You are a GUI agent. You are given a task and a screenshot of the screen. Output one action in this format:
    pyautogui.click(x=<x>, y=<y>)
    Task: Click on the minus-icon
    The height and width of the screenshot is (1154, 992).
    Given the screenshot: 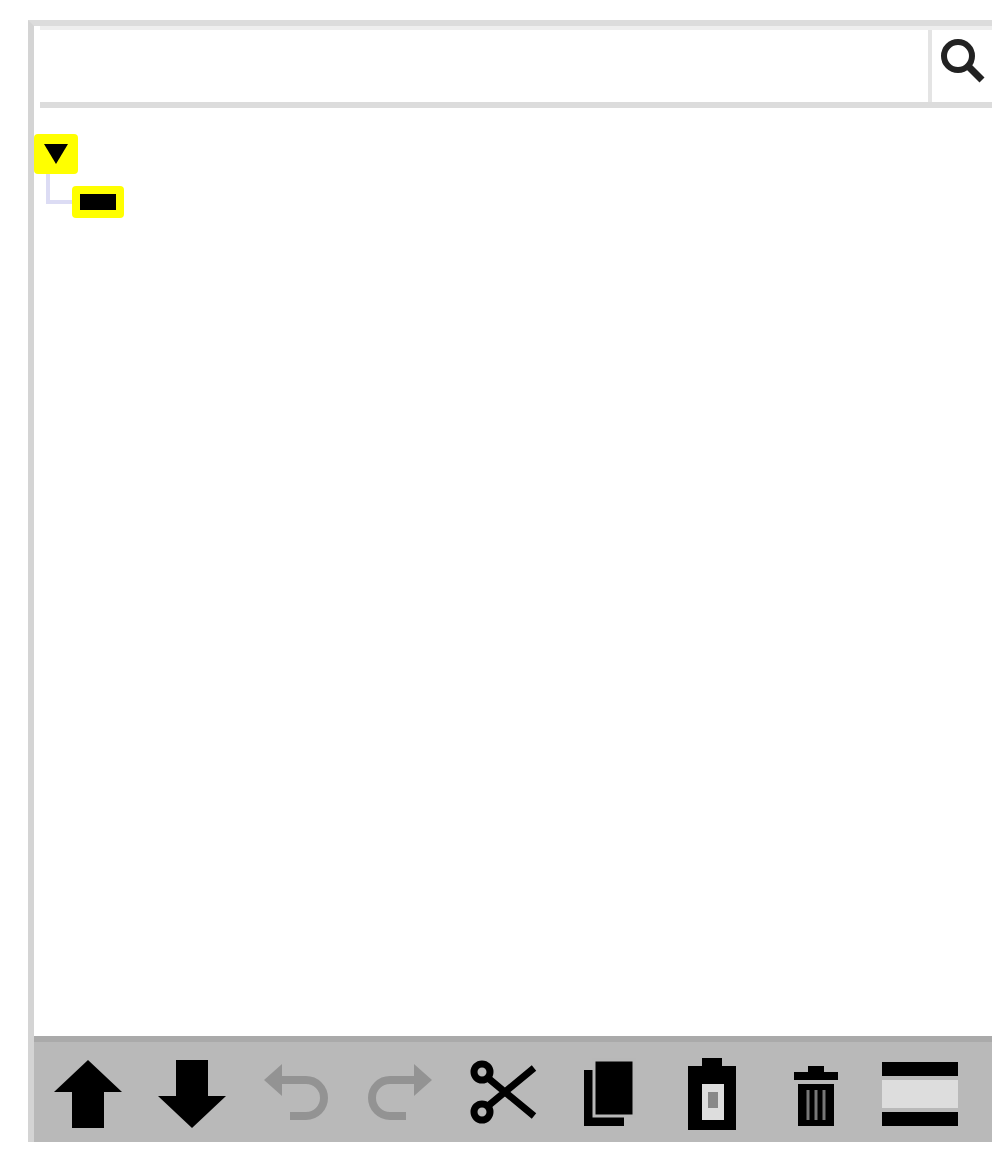 What is the action you would take?
    pyautogui.click(x=98, y=202)
    